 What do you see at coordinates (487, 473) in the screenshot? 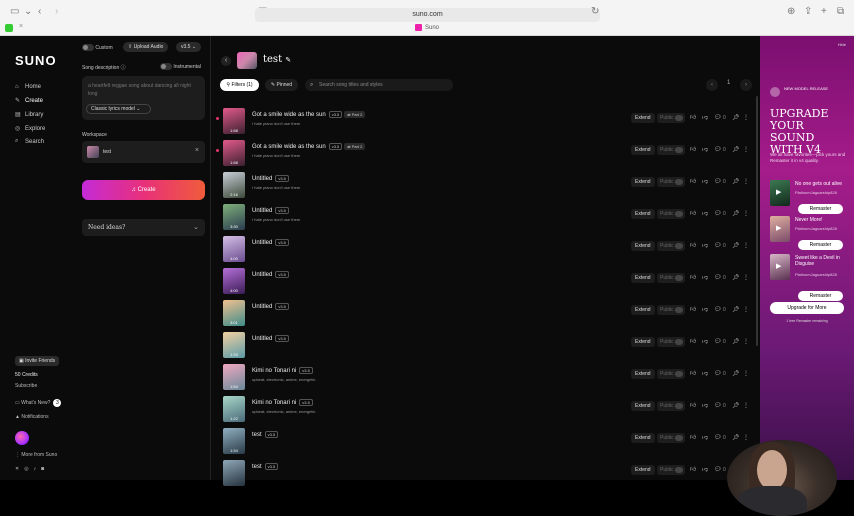
I see `song-row: testv3.5ExtendPublic👍︎👎︎💬︎0📌︎⋮` at bounding box center [487, 473].